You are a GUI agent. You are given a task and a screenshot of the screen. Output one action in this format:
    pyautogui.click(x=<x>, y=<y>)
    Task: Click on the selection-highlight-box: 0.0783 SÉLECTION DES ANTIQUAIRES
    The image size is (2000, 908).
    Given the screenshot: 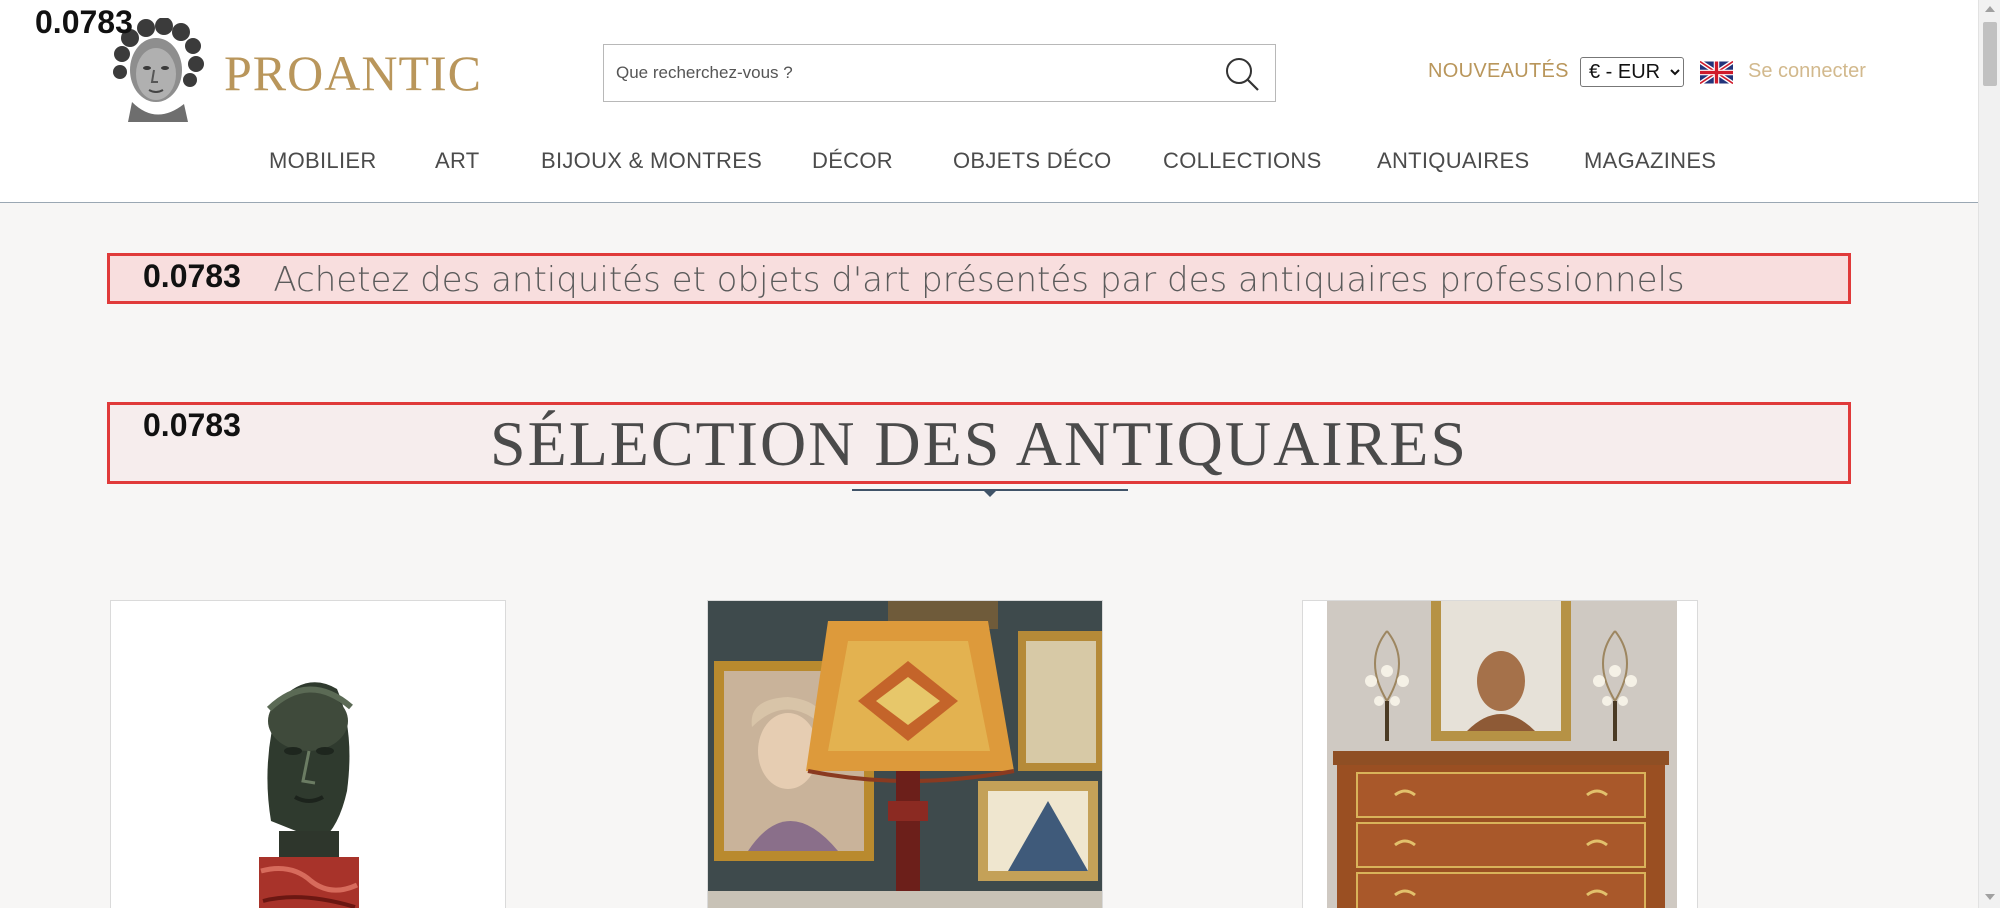 What is the action you would take?
    pyautogui.click(x=979, y=443)
    